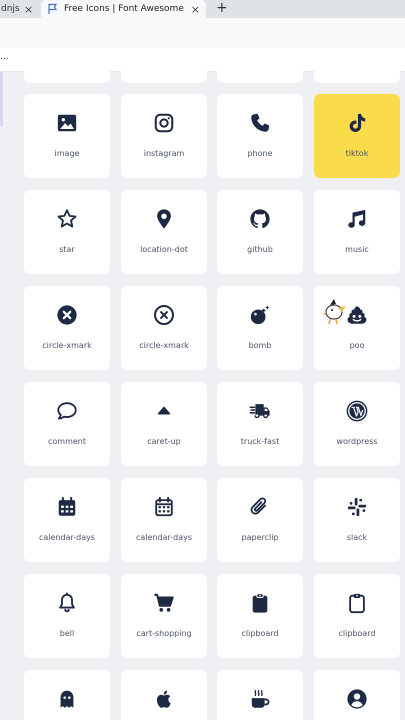 The height and width of the screenshot is (720, 405). I want to click on icon-label: wordpress, so click(357, 441).